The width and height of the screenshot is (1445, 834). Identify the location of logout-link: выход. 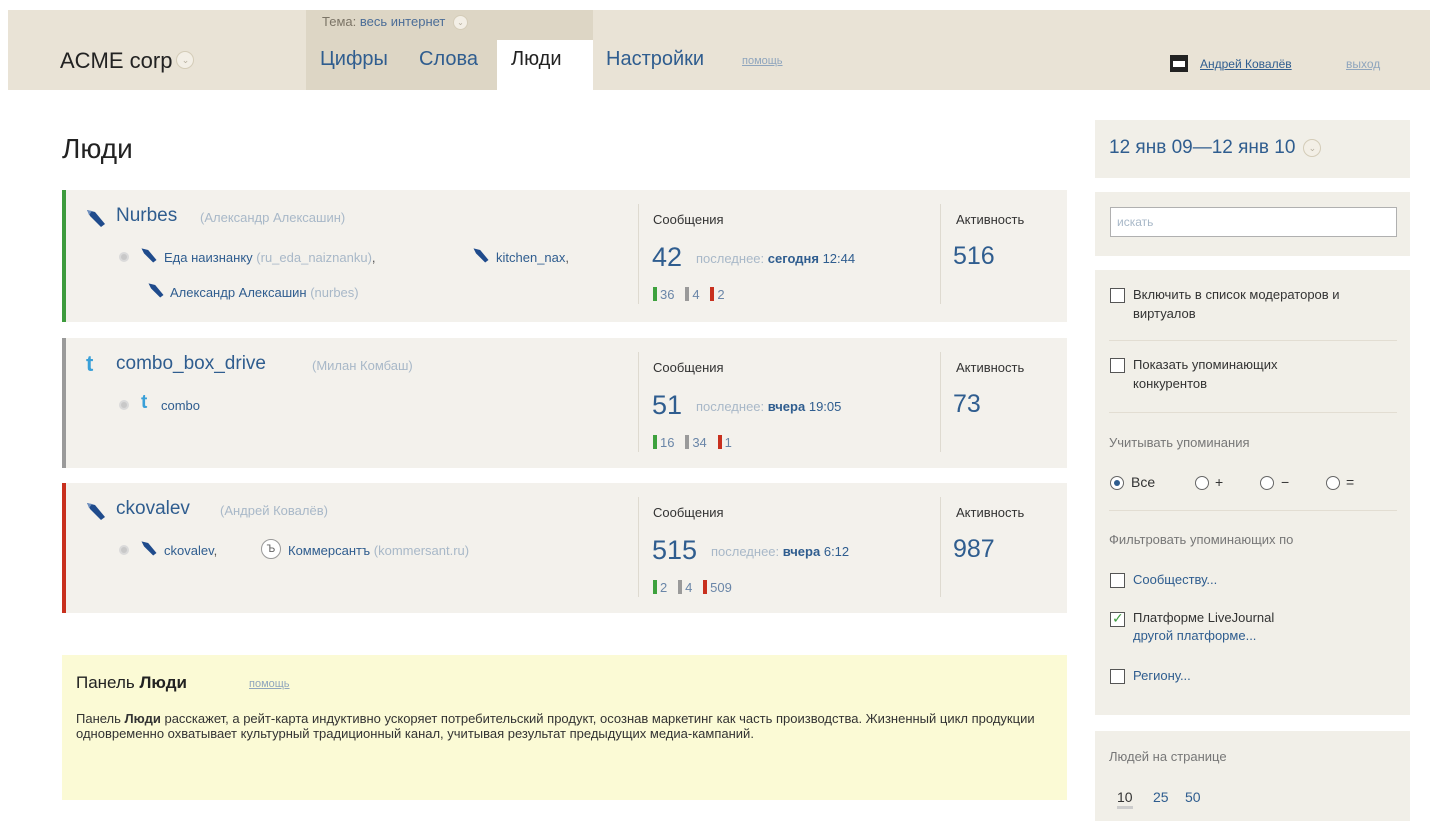
(1363, 64).